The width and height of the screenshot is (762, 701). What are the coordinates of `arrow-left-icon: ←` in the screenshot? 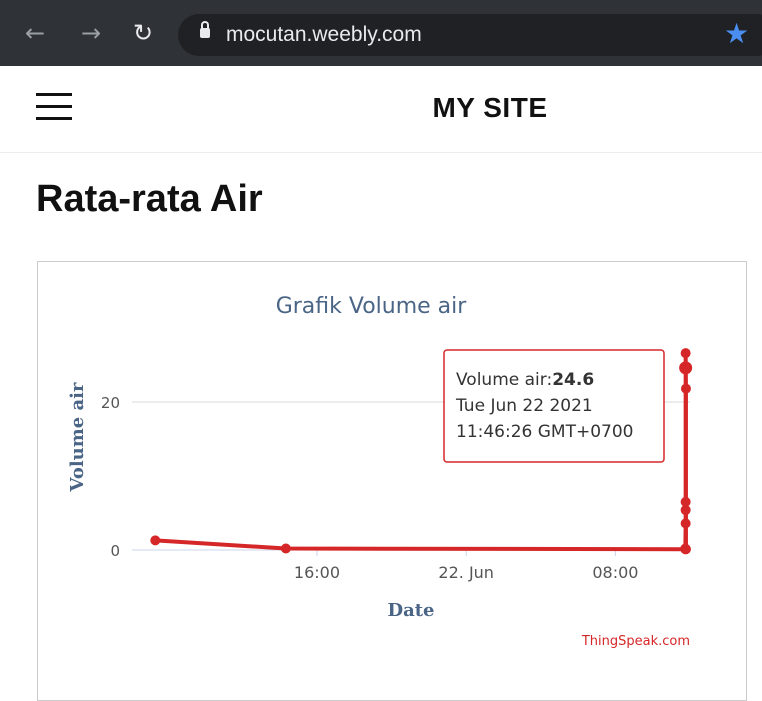 It's located at (35, 33).